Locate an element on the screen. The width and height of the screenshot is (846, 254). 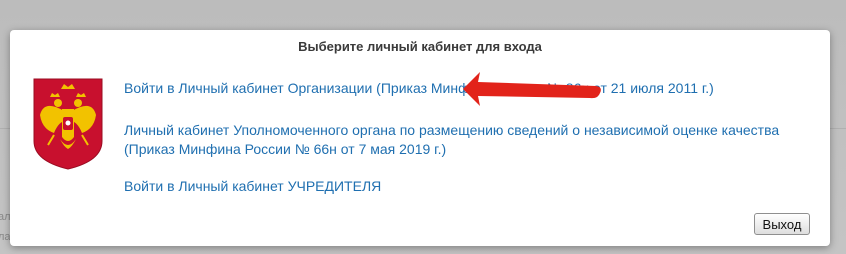
exit-button: Выход is located at coordinates (782, 224).